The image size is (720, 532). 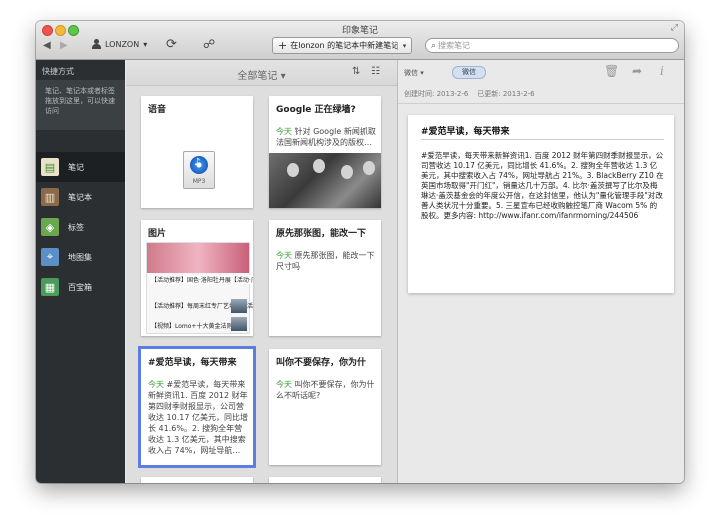 I want to click on shortcuts-header: 快捷方式, so click(x=58, y=71).